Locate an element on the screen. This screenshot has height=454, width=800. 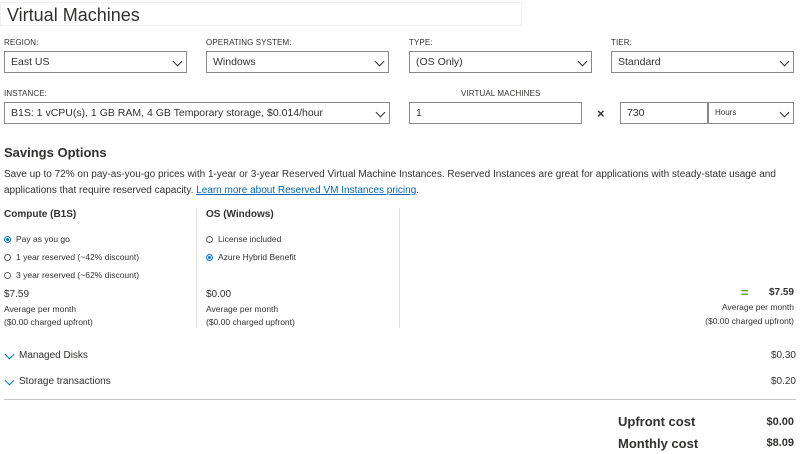
region-value: East US is located at coordinates (30, 62).